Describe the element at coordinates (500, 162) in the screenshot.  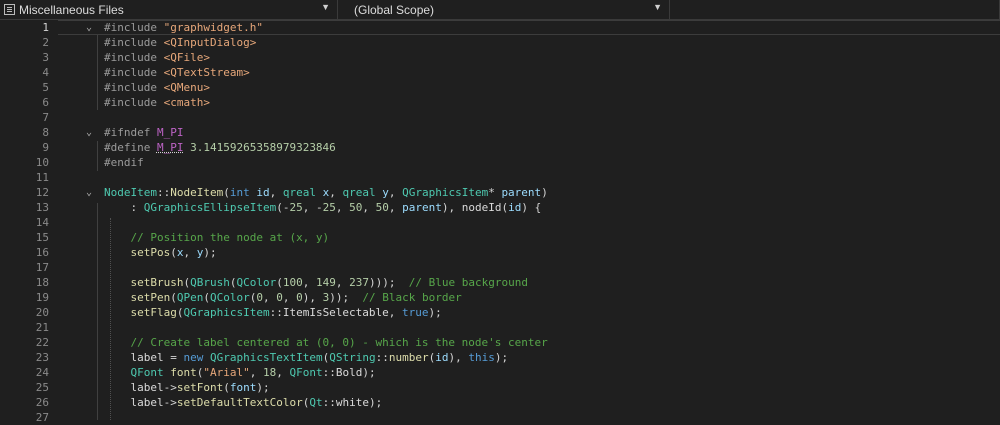
I see `code-line: 10 #endif` at that location.